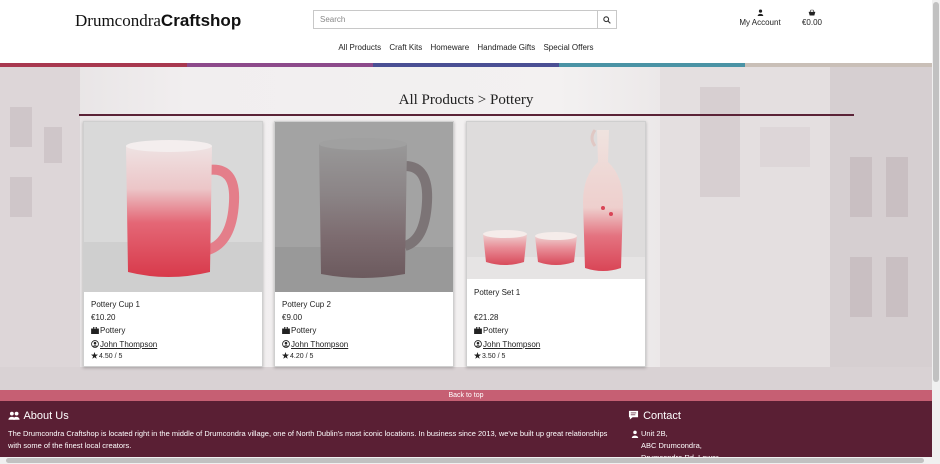 The height and width of the screenshot is (464, 940). Describe the element at coordinates (489, 356) in the screenshot. I see `product-rating: 3.50 / 5` at that location.